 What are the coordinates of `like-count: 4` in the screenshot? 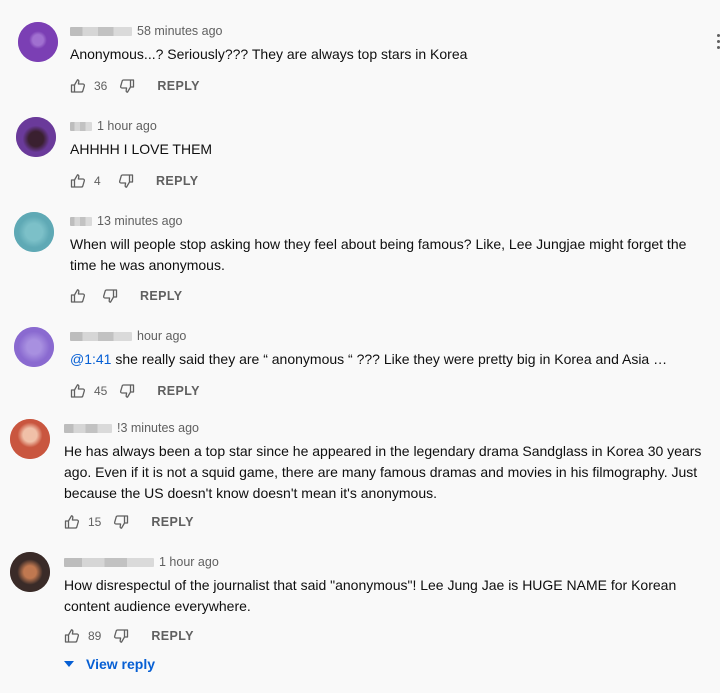 It's located at (97, 181).